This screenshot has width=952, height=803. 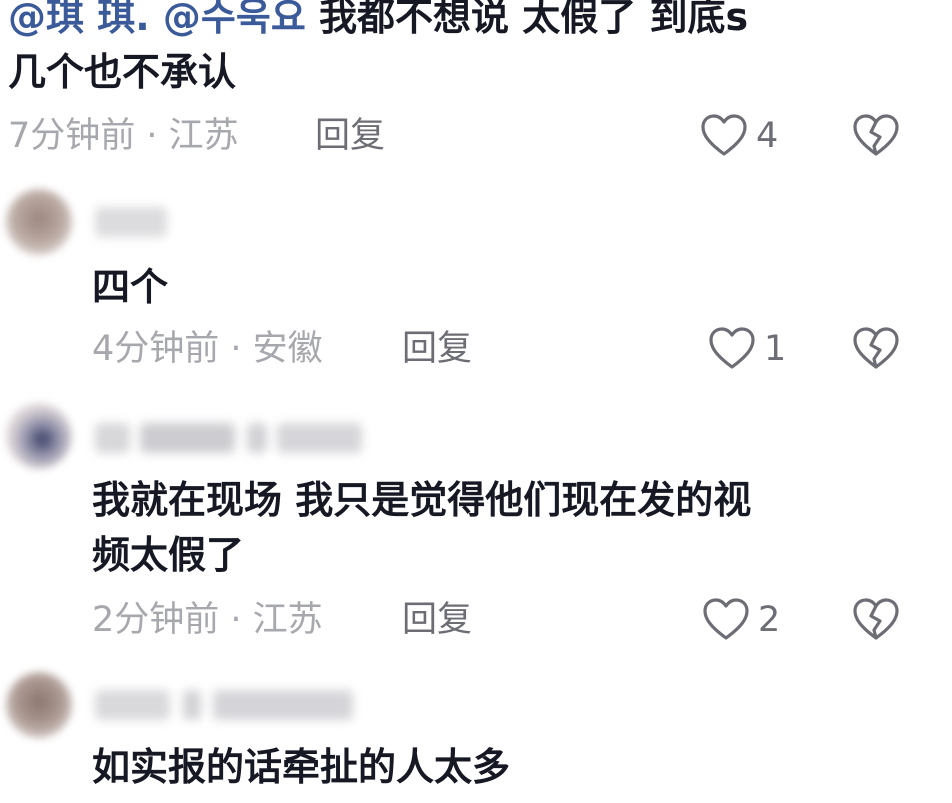 What do you see at coordinates (422, 500) in the screenshot?
I see `comment-3-text-line1: 我就在现场 我只是觉得他们现在发的视` at bounding box center [422, 500].